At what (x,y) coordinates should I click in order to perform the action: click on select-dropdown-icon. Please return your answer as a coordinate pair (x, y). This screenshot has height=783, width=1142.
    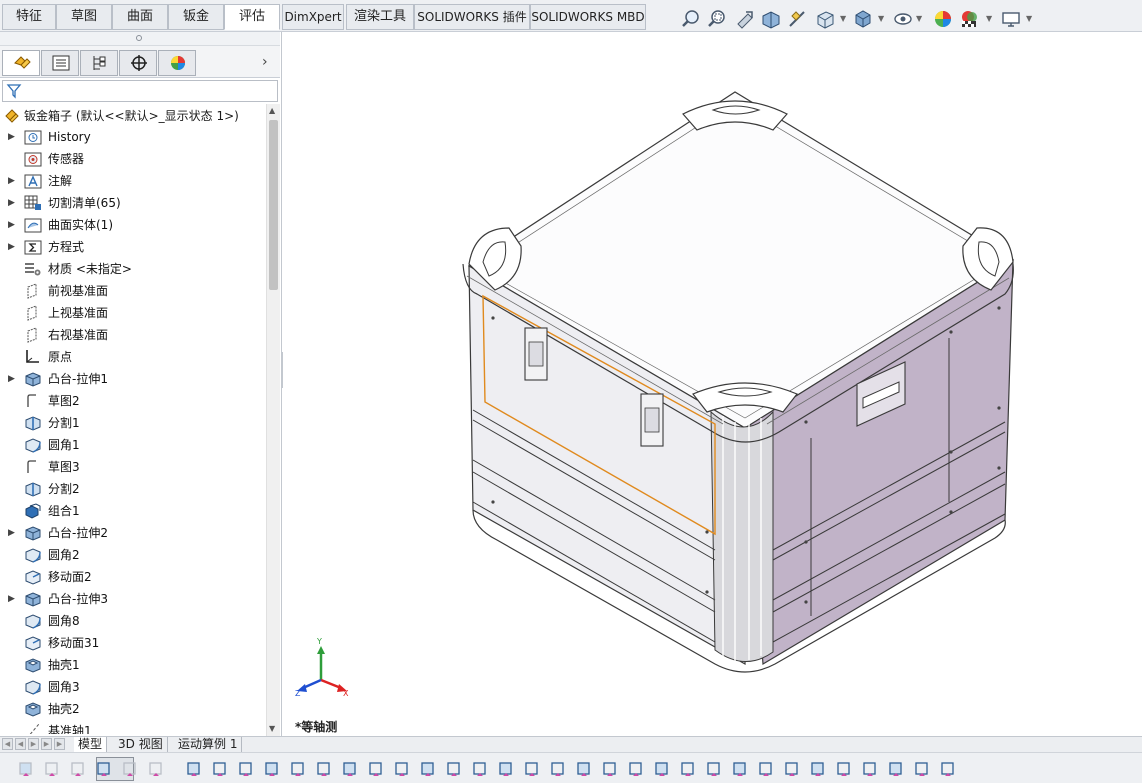
    Looking at the image, I should click on (130, 769).